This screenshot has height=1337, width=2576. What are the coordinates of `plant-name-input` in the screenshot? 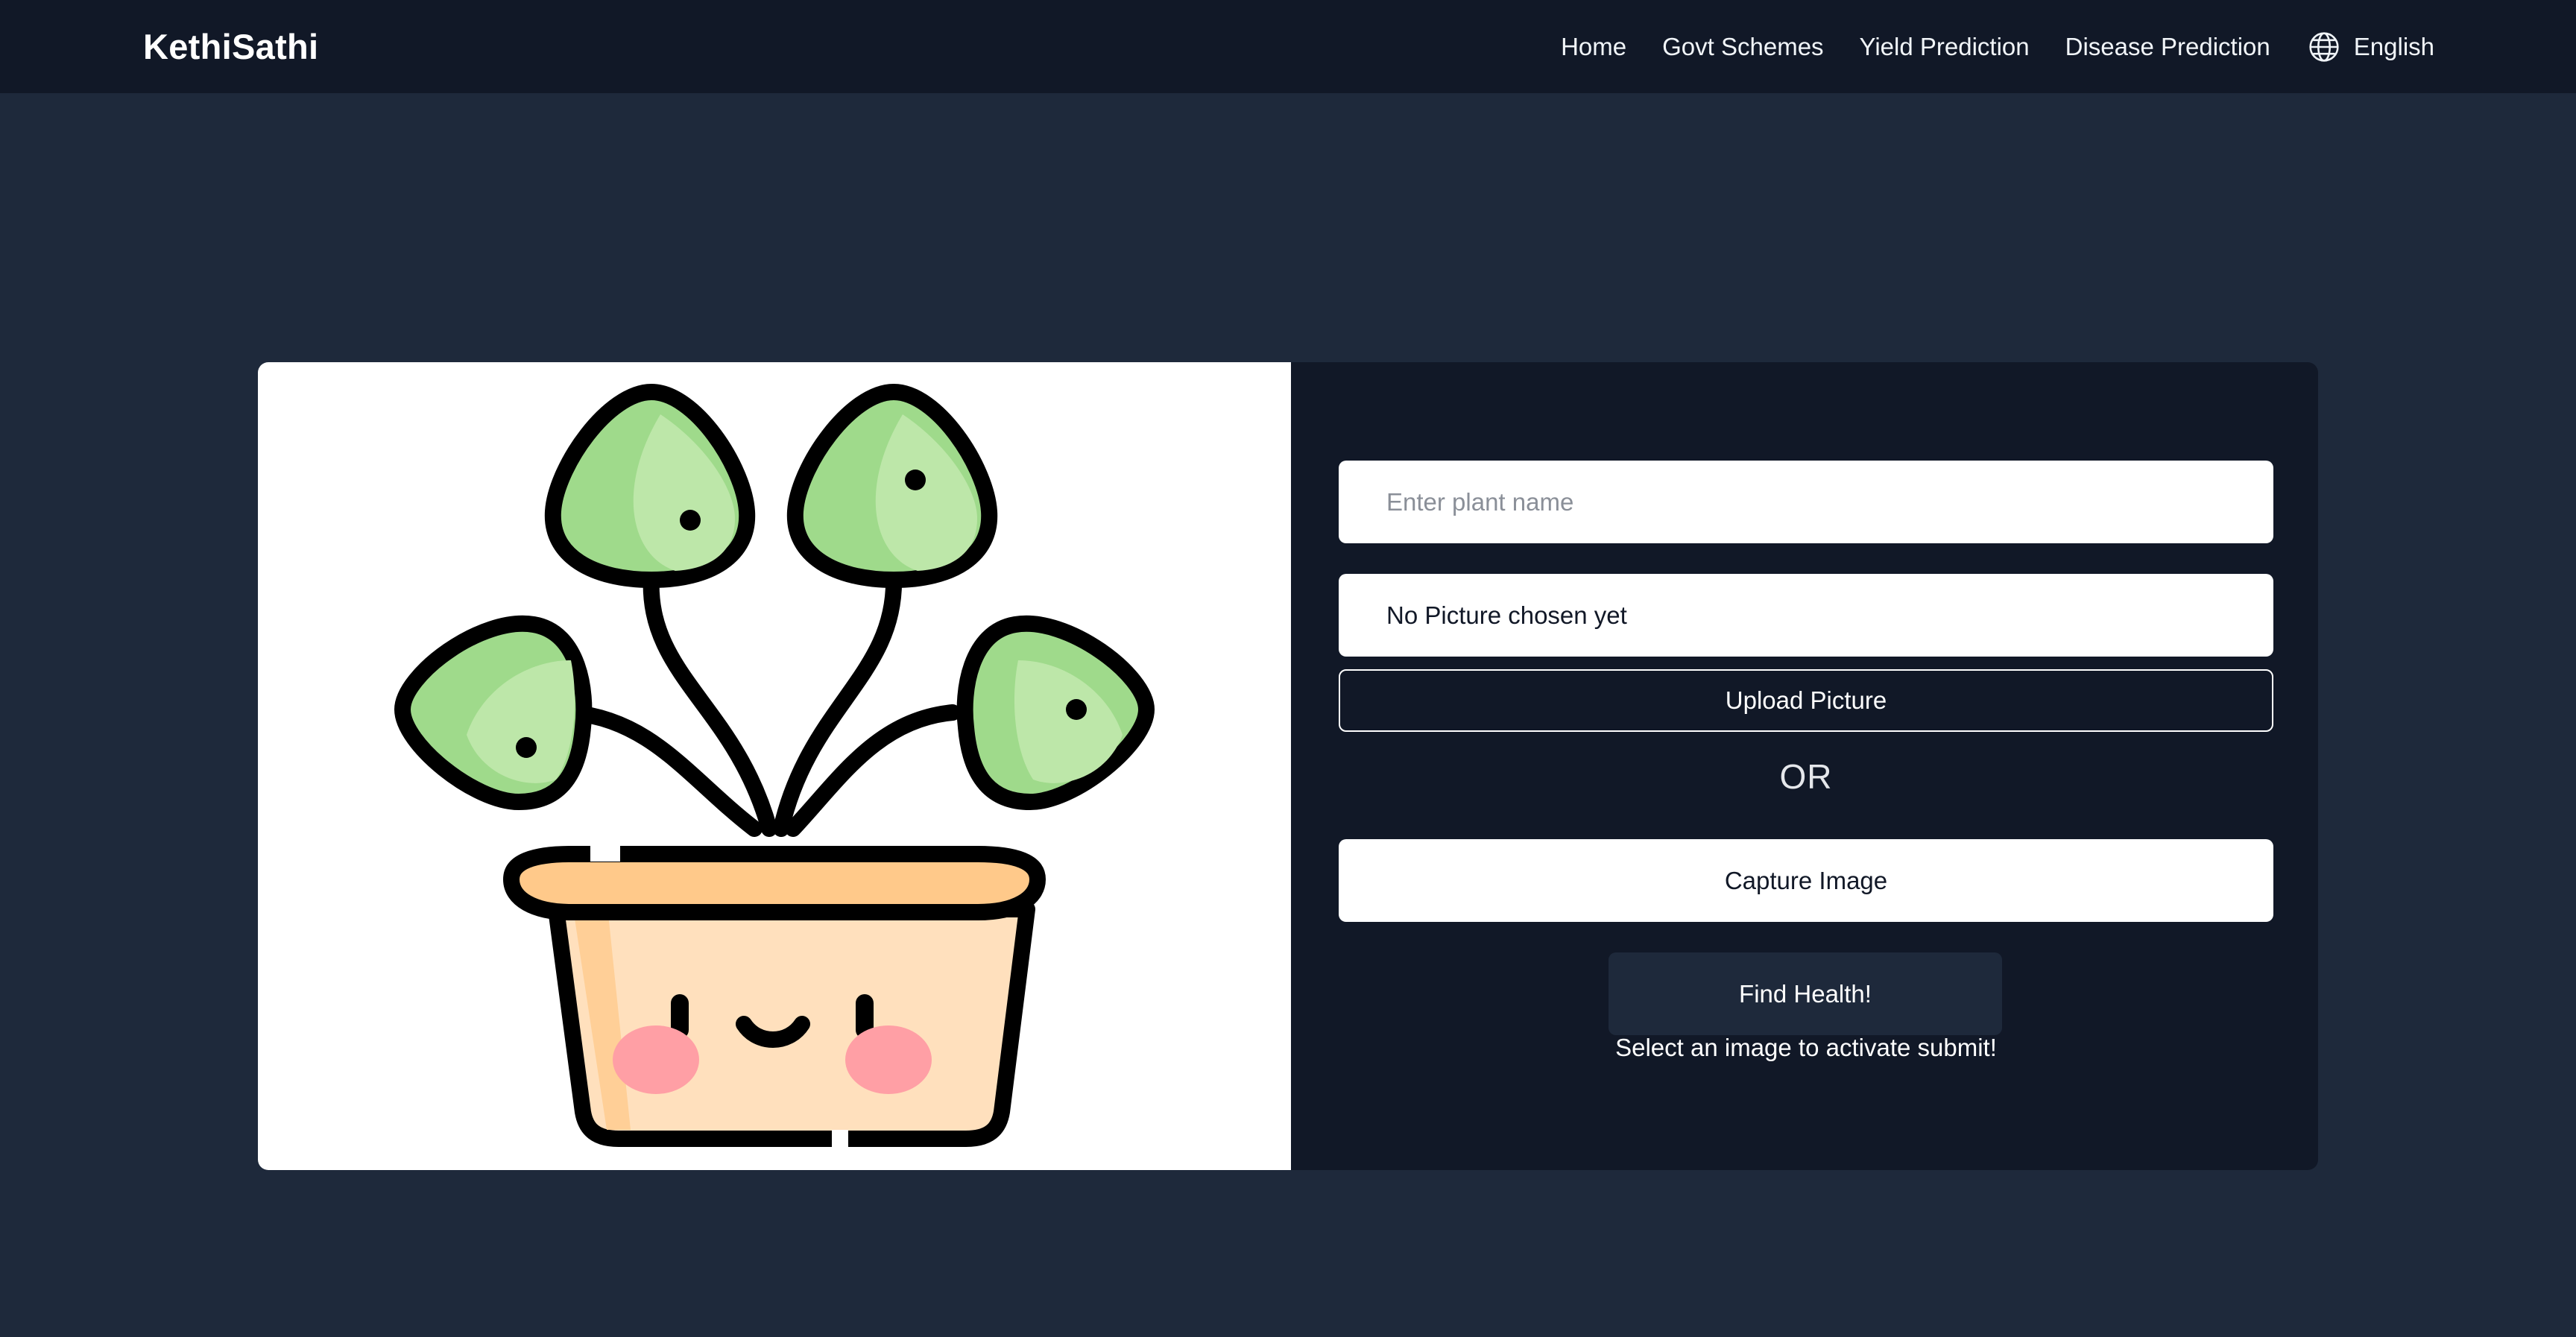 It's located at (1806, 502).